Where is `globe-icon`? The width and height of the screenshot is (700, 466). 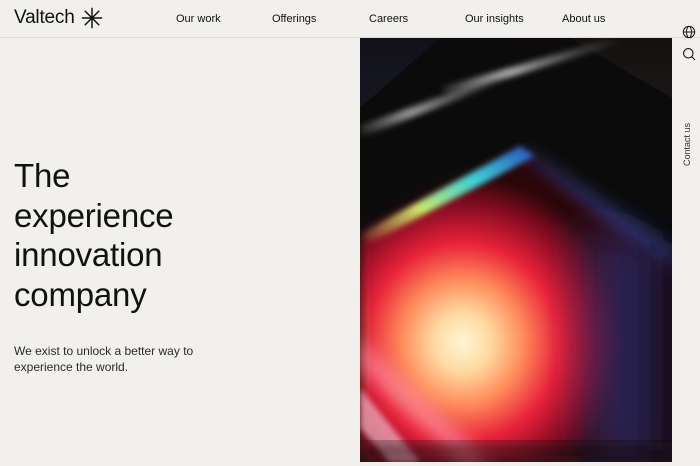 globe-icon is located at coordinates (689, 32).